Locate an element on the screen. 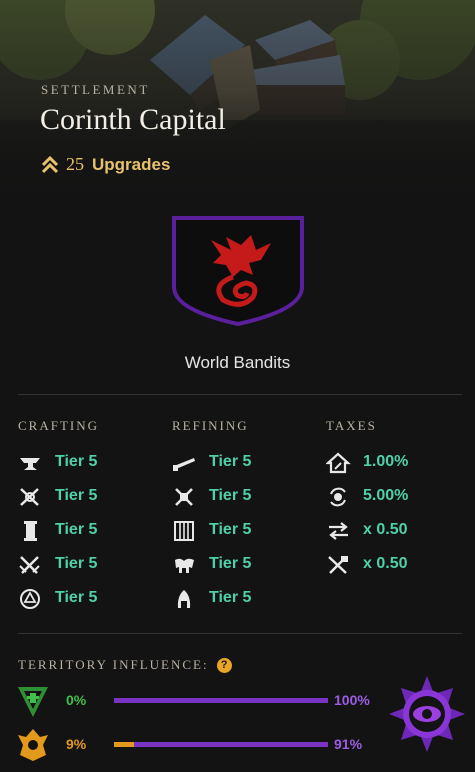  influence-row-covenant: 0% 100% is located at coordinates (199, 701).